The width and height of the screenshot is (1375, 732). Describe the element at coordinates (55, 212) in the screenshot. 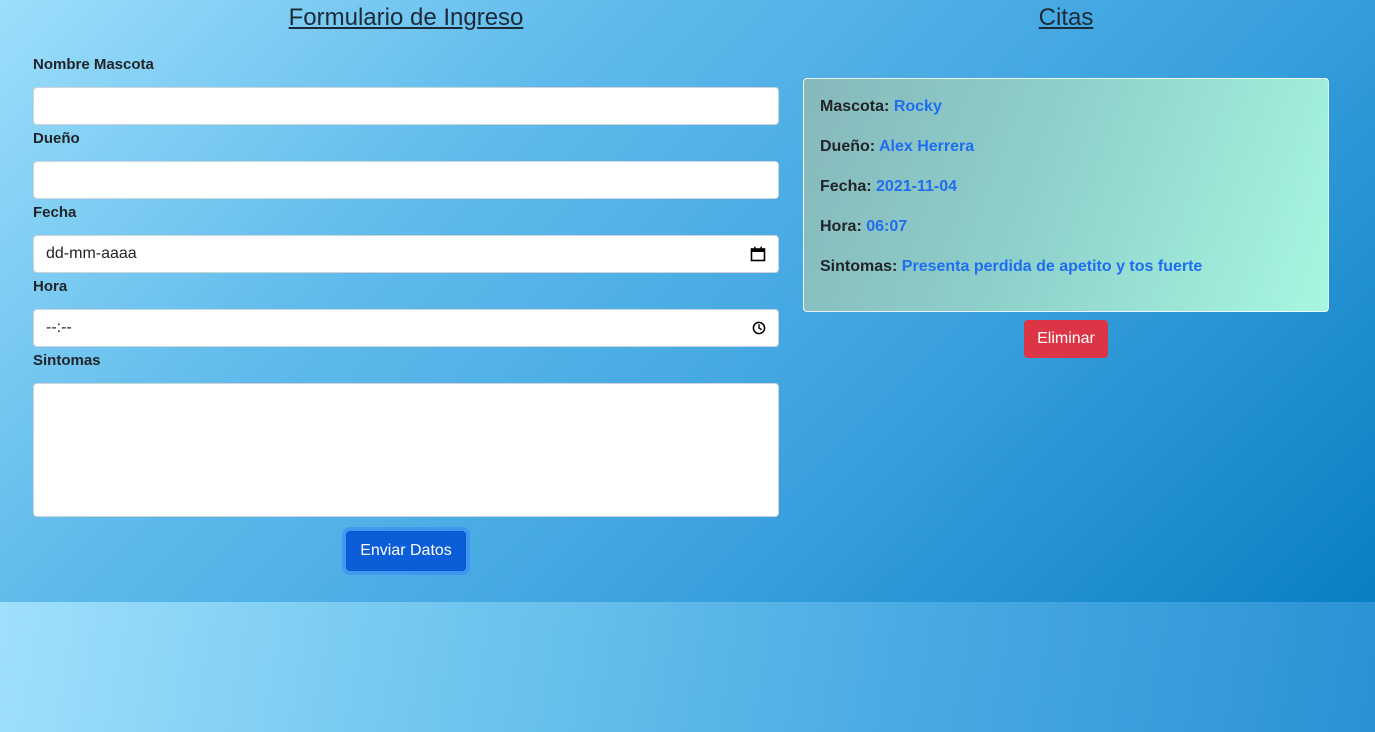

I see `fecha-label: Fecha` at that location.